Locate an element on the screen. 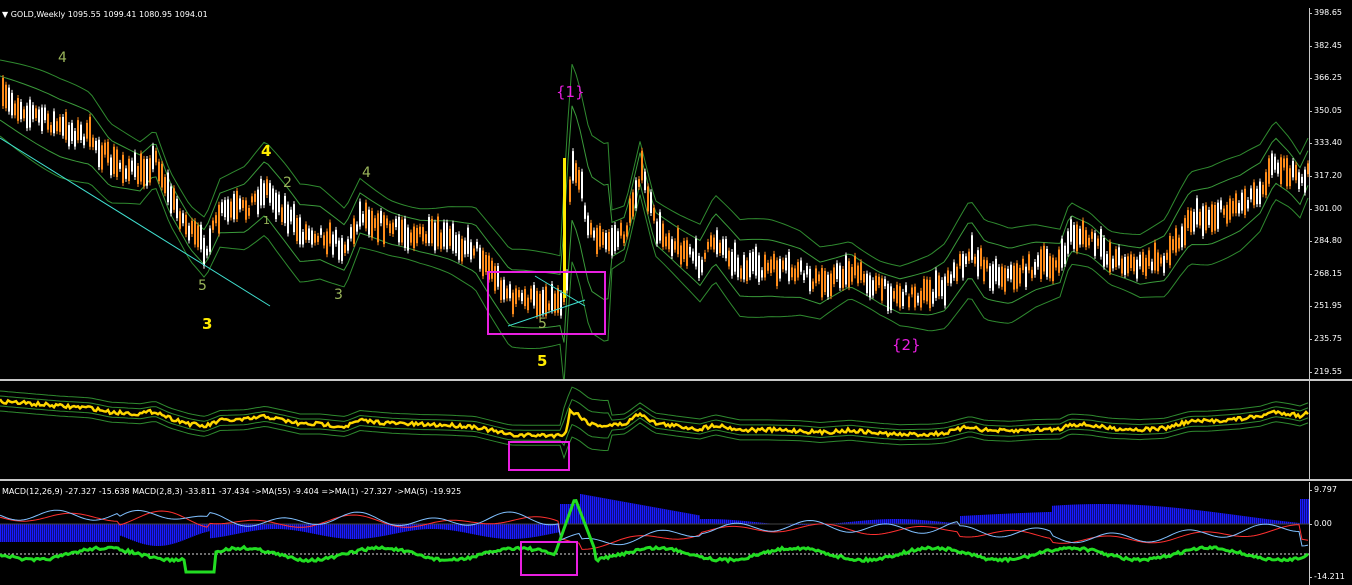 Image resolution: width=1352 pixels, height=585 pixels. wave-label-3-small: 3 is located at coordinates (338, 295).